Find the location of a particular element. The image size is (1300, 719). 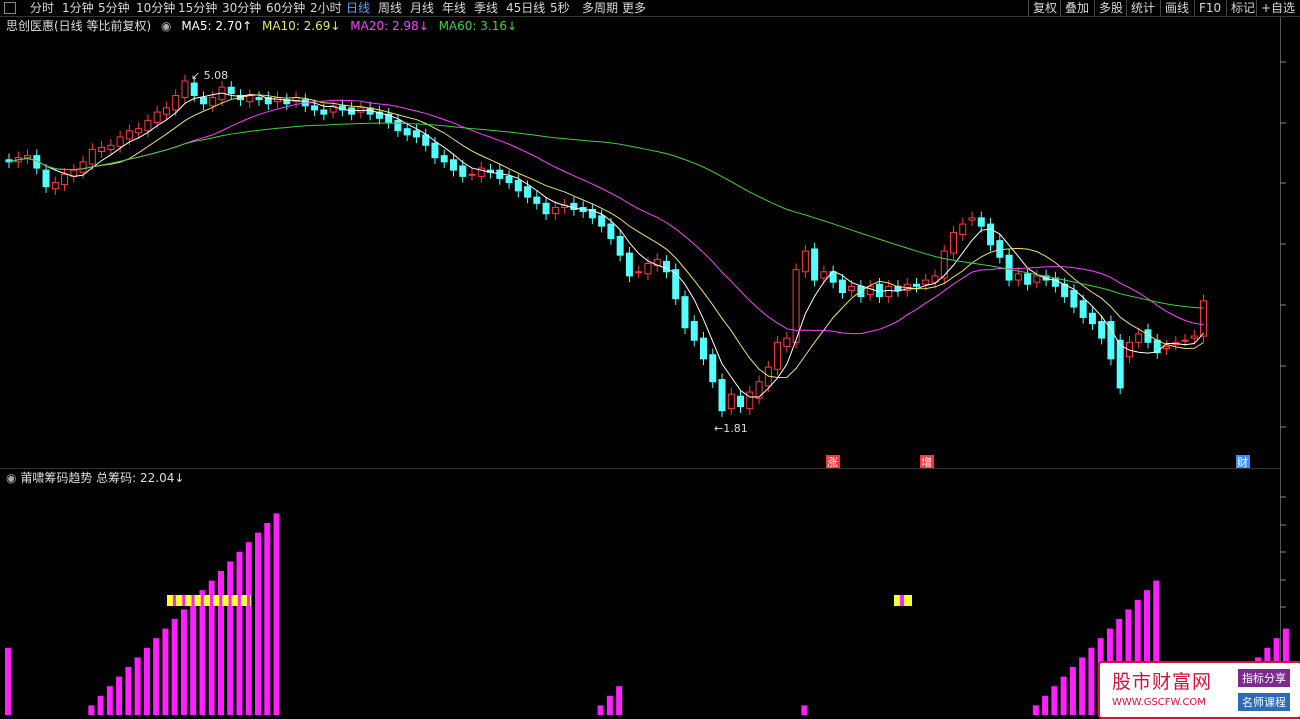

low-price-label: ←1.81 is located at coordinates (731, 428).